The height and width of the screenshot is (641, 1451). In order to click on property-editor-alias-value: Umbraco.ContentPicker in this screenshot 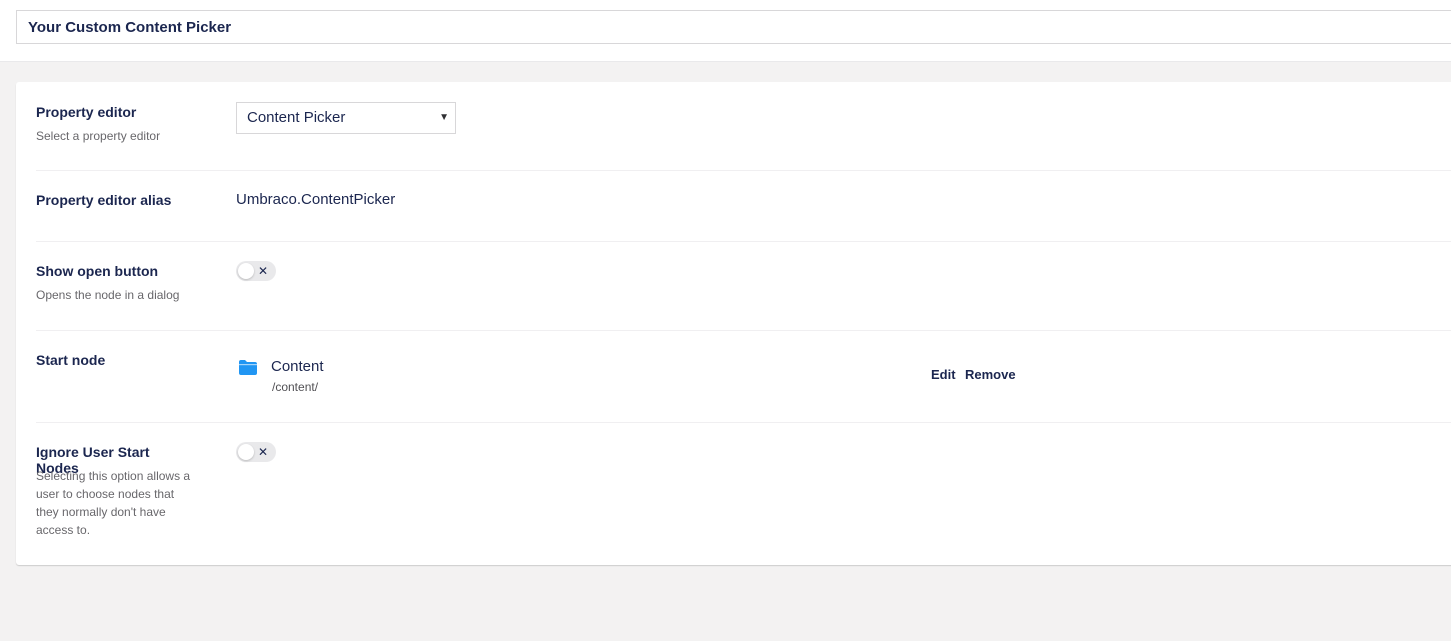, I will do `click(316, 199)`.